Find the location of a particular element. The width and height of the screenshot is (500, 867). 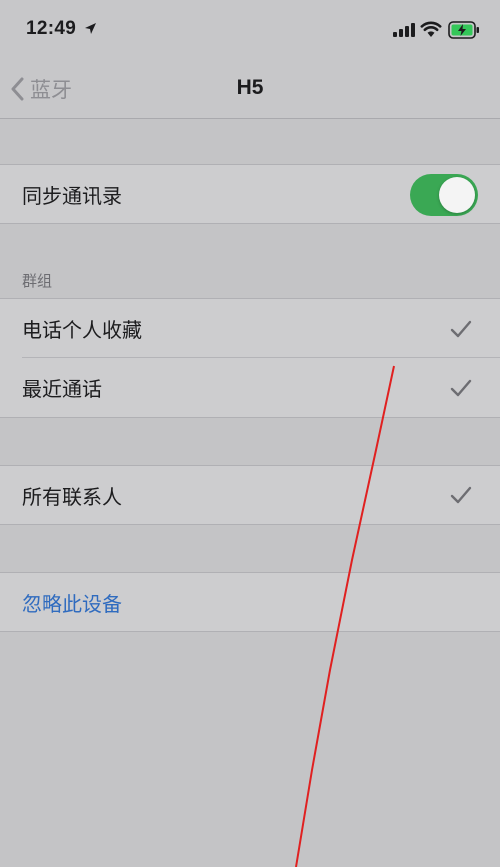

status-time: 12:49 is located at coordinates (51, 28).